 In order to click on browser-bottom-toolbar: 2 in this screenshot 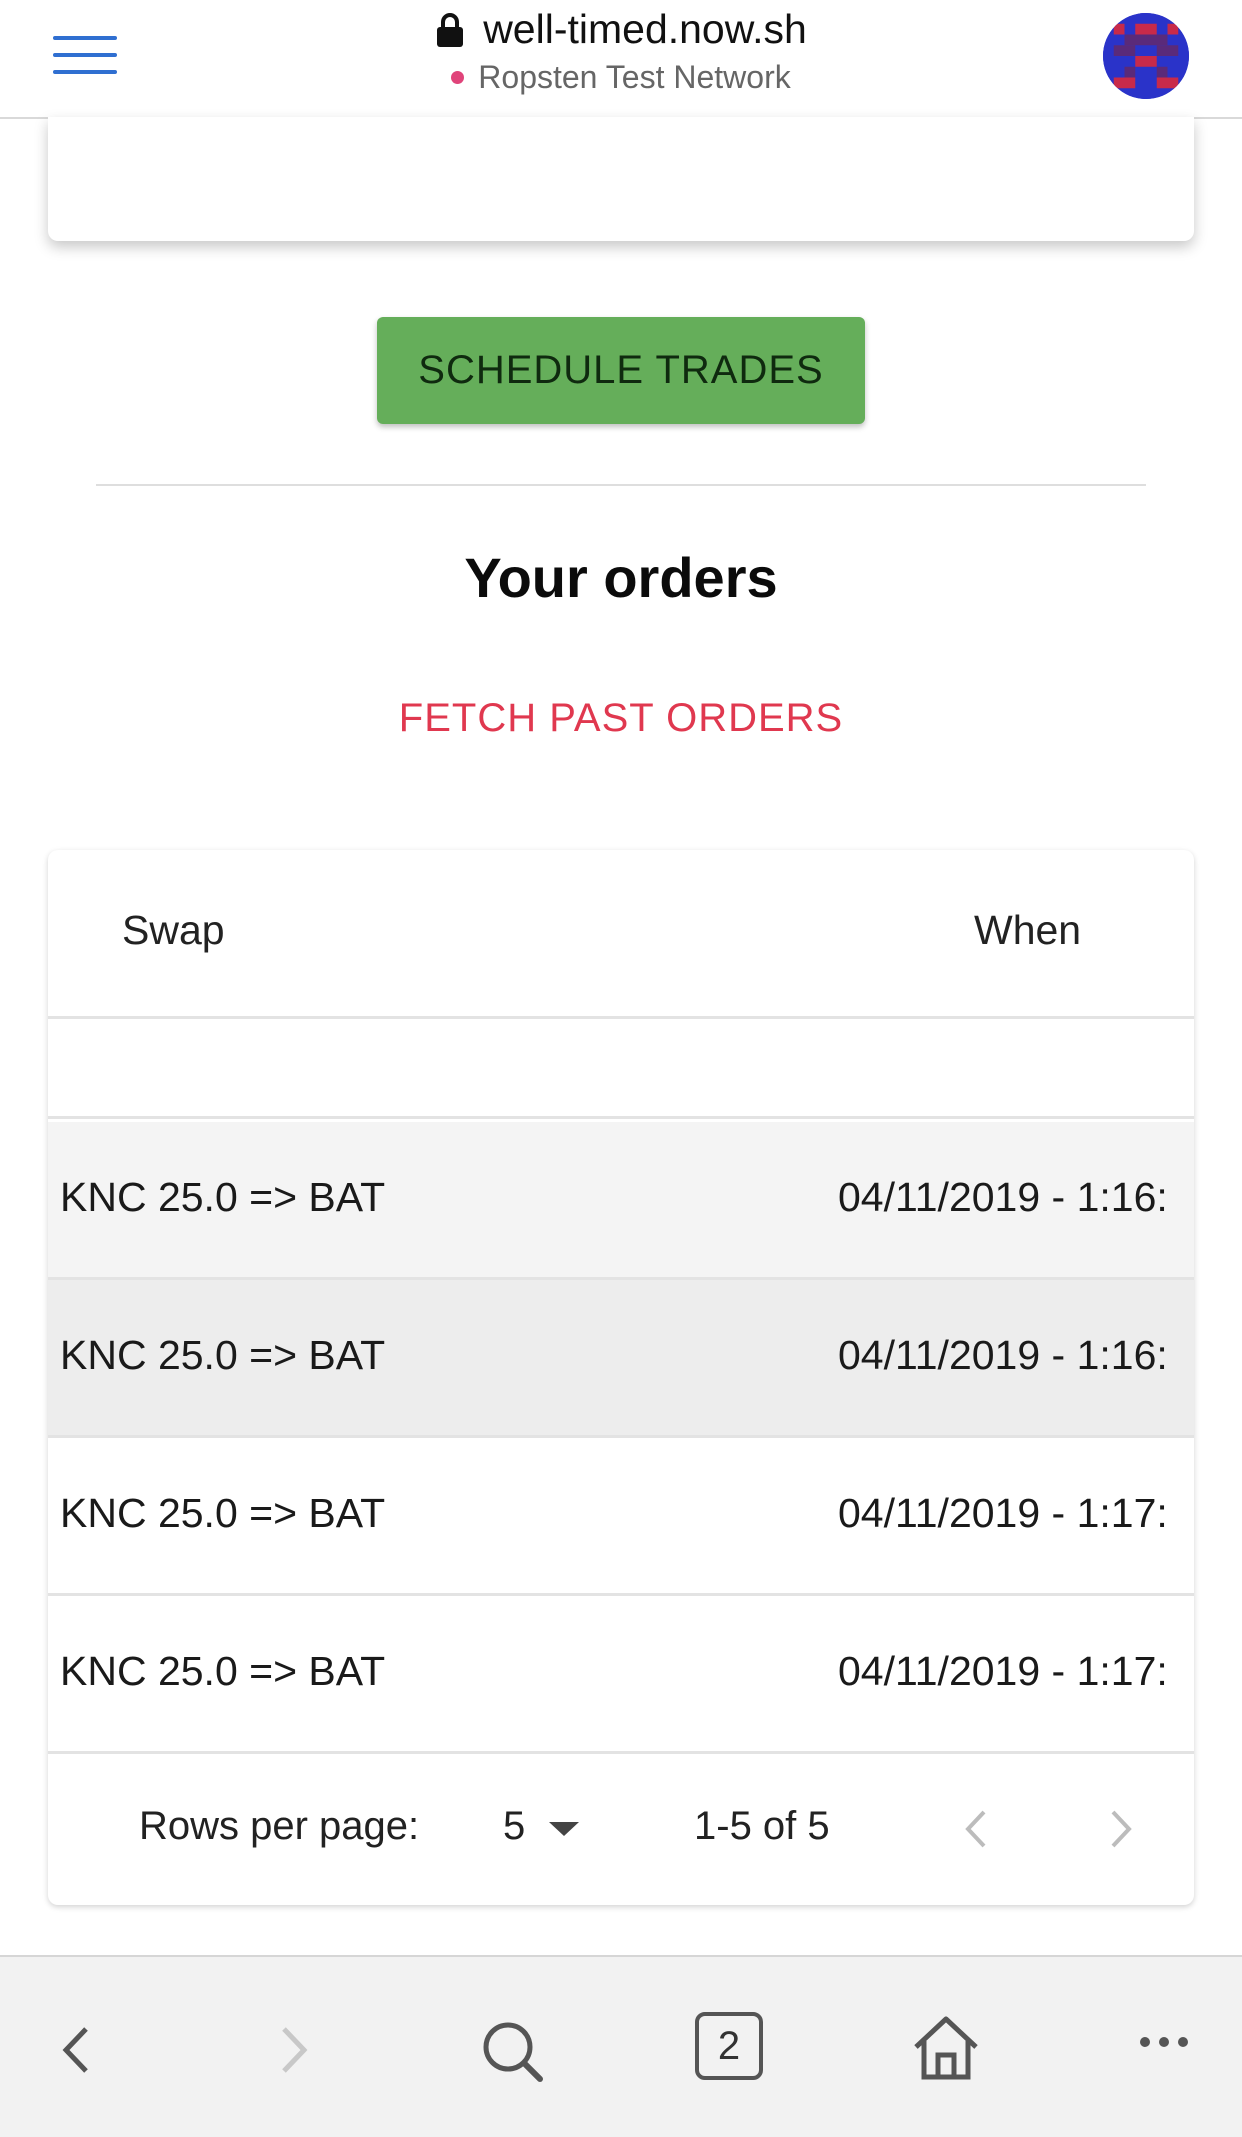, I will do `click(621, 2046)`.